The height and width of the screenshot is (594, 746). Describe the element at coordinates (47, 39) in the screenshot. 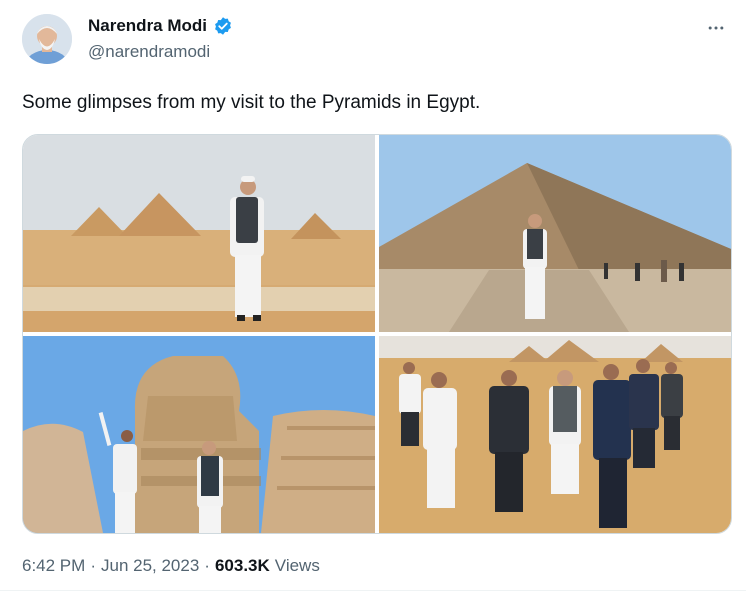

I see `avatar` at that location.